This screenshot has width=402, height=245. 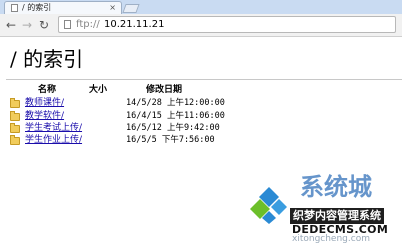 What do you see at coordinates (47, 90) in the screenshot?
I see `column-header-name: 名称` at bounding box center [47, 90].